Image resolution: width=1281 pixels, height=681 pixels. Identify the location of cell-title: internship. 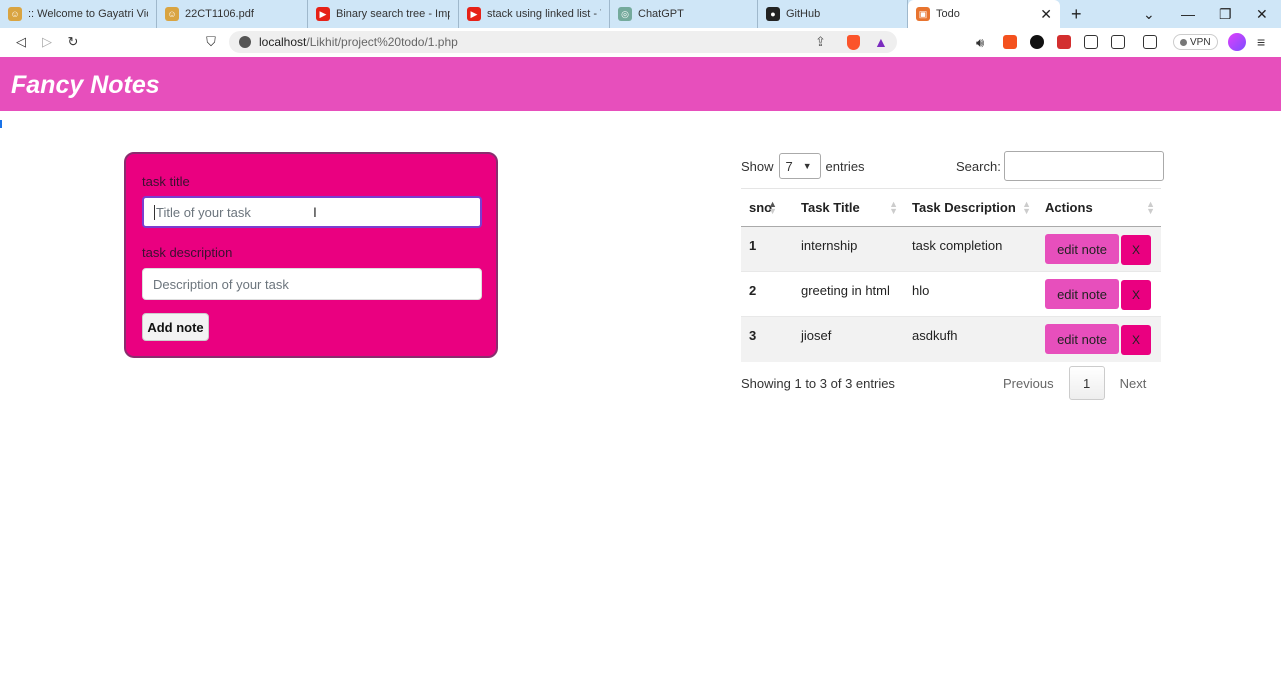
(848, 249).